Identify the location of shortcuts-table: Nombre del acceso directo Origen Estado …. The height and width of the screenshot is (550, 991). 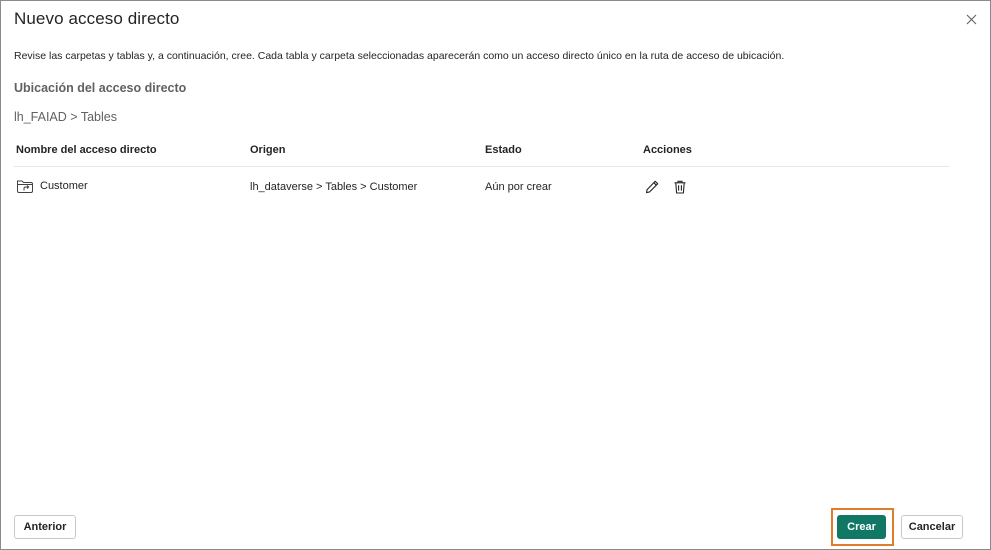
(481, 175).